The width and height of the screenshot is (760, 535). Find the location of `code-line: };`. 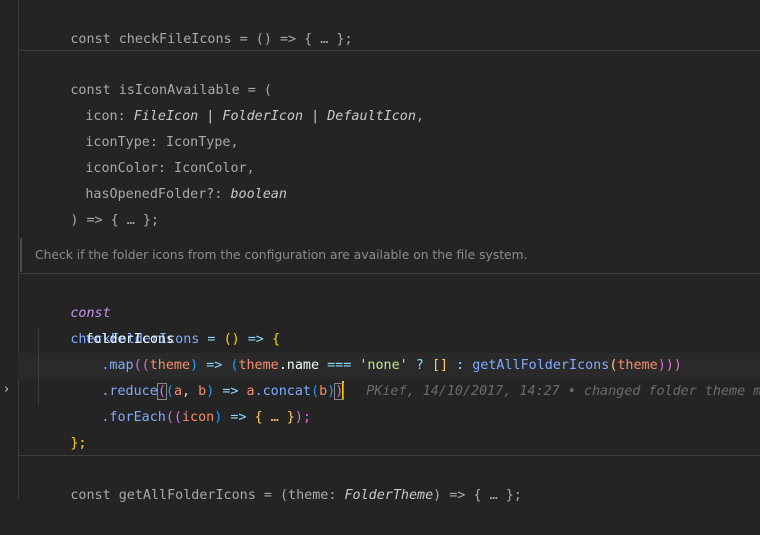

code-line: }; is located at coordinates (54, 428).